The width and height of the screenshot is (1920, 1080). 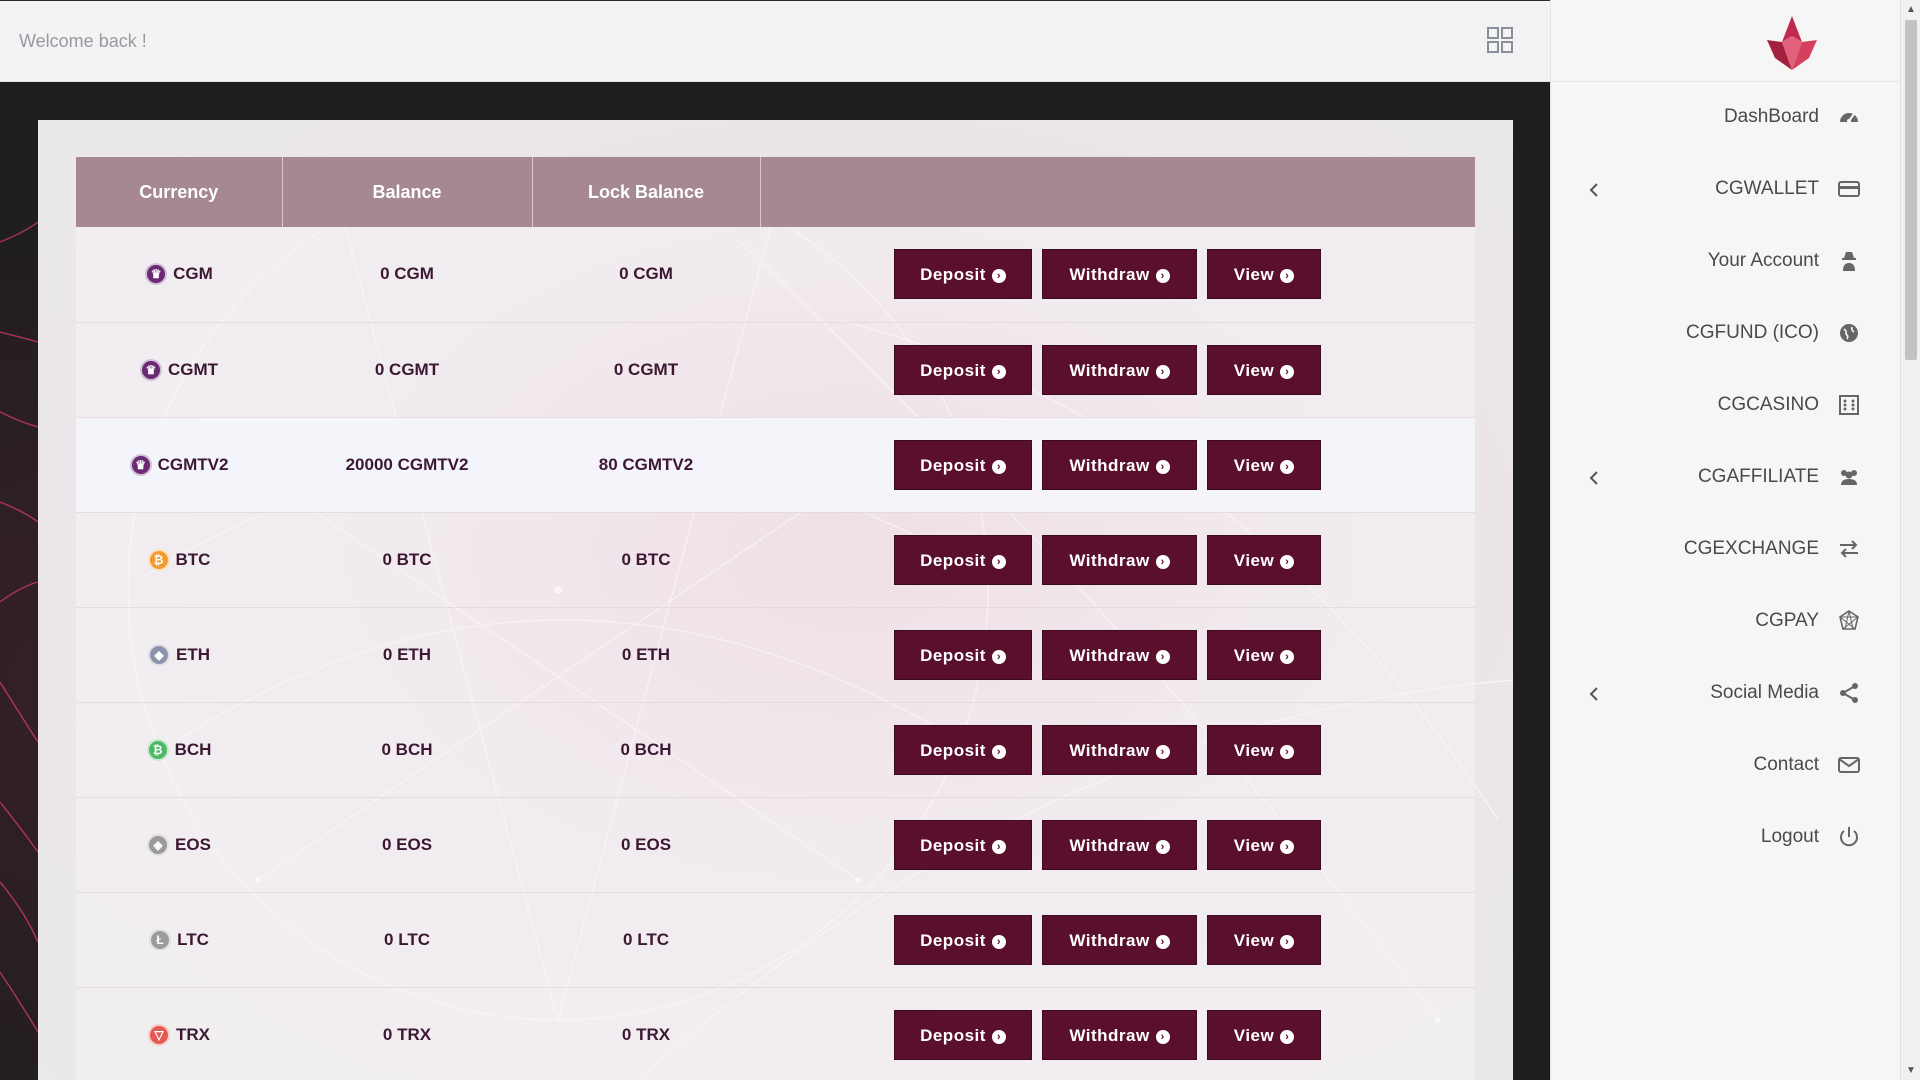 I want to click on exchange-icon, so click(x=1849, y=549).